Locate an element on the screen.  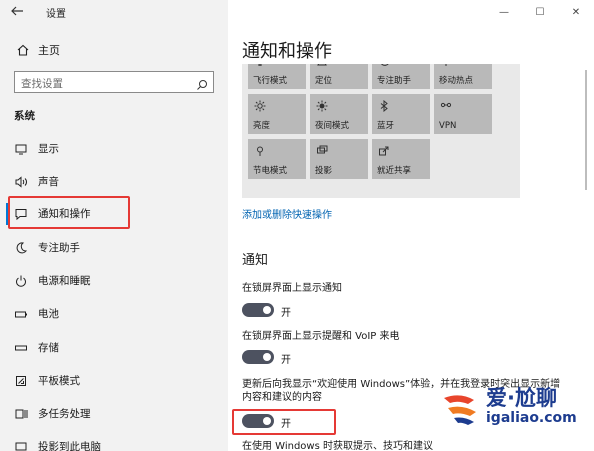
monitor-icon is located at coordinates (21, 148).